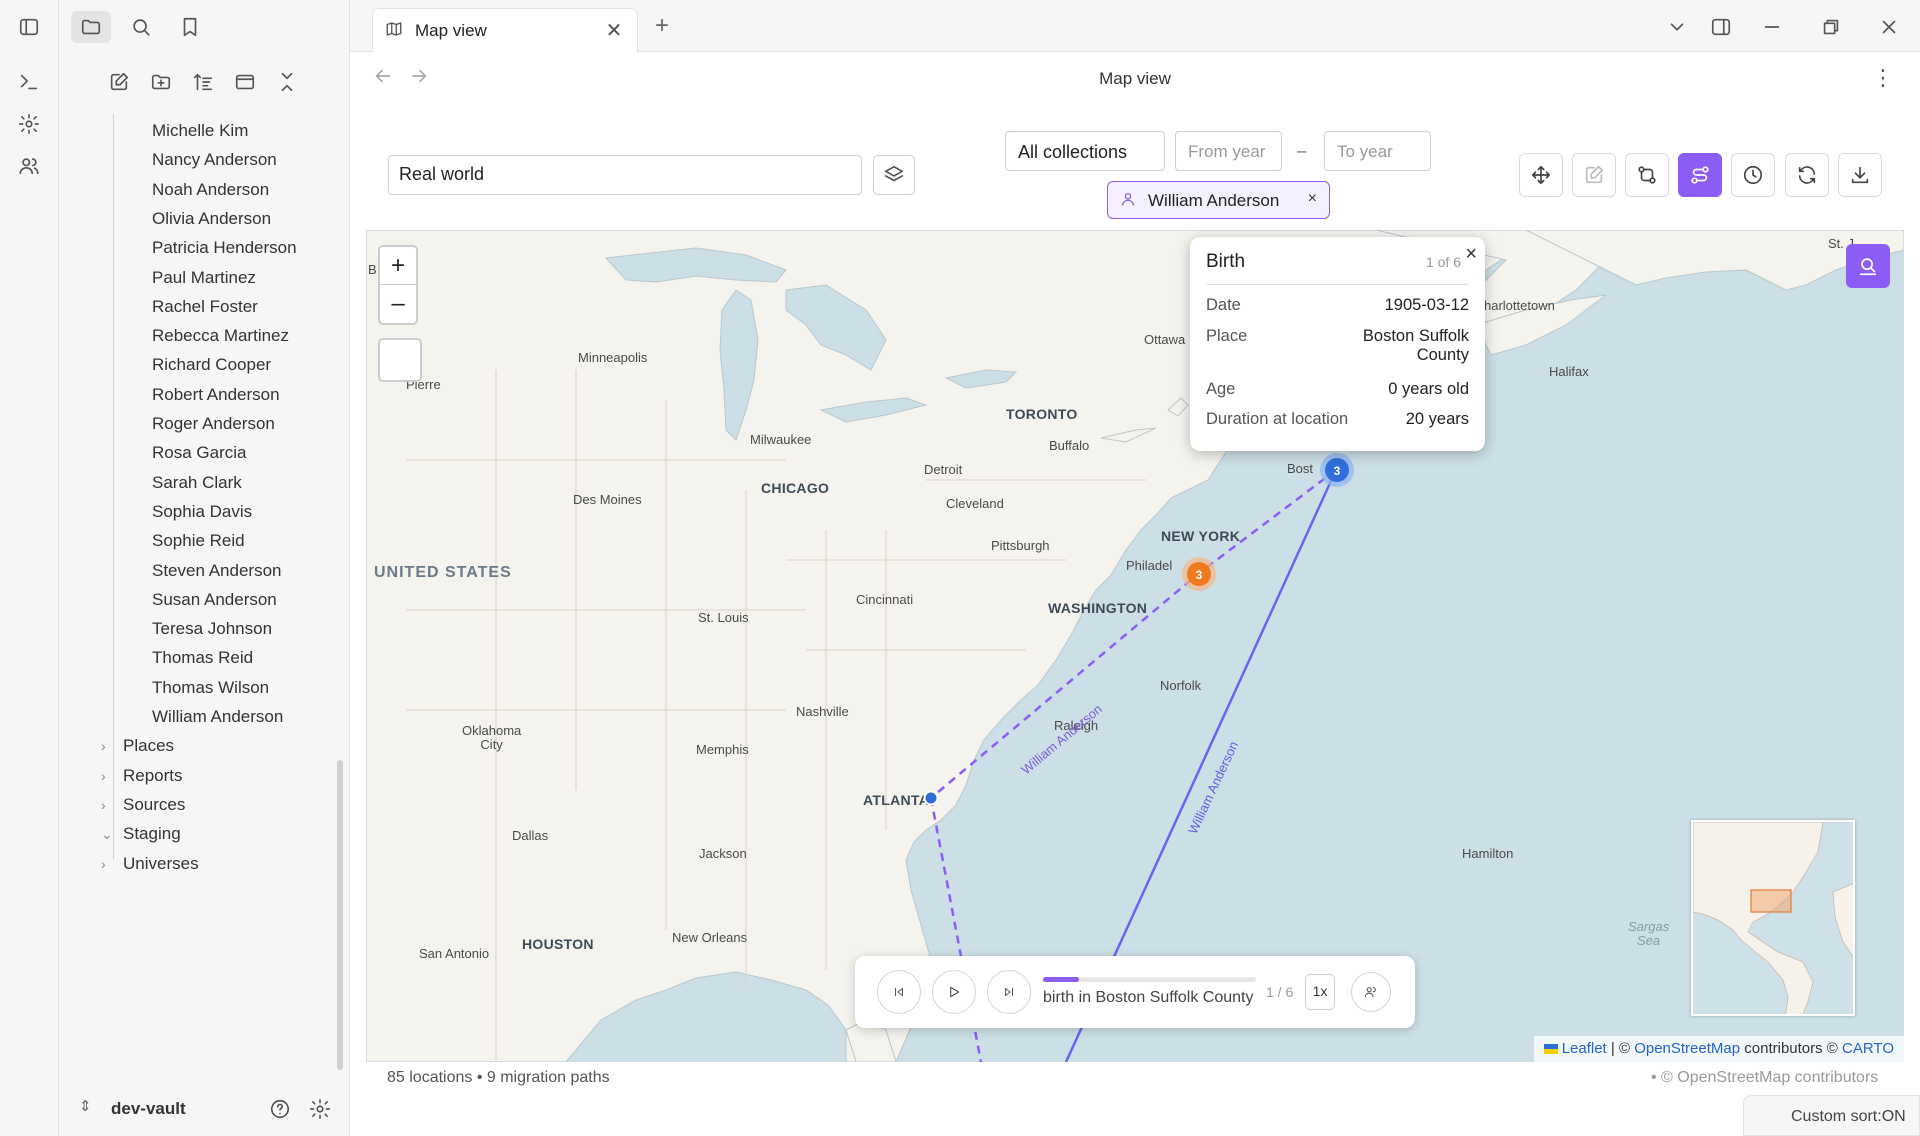 The width and height of the screenshot is (1920, 1136). I want to click on folder-item: › Reports, so click(142, 776).